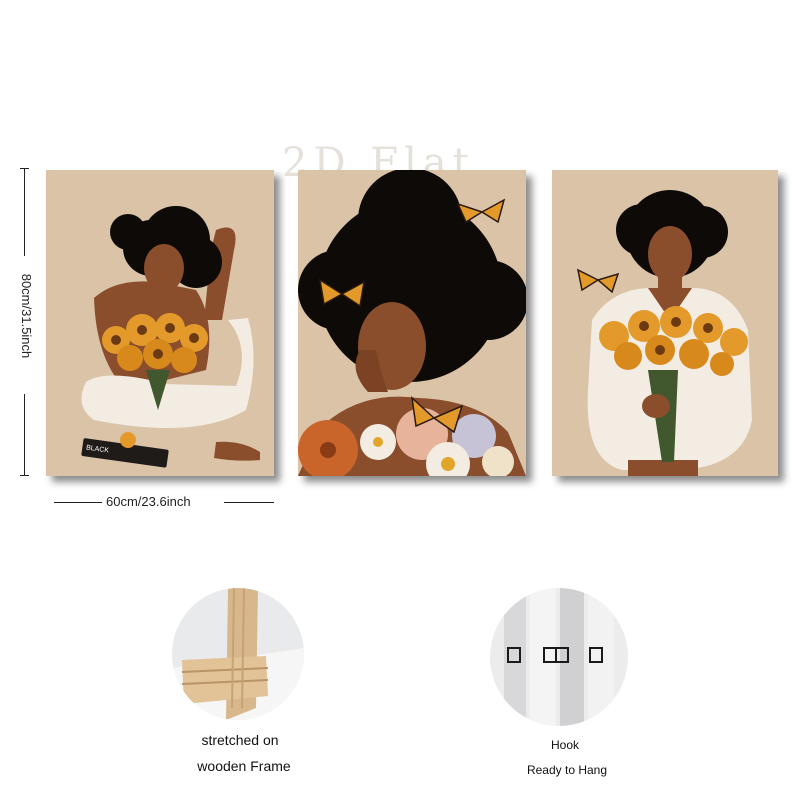  Describe the element at coordinates (244, 766) in the screenshot. I see `frame-caption-line-2: wooden Frame` at that location.